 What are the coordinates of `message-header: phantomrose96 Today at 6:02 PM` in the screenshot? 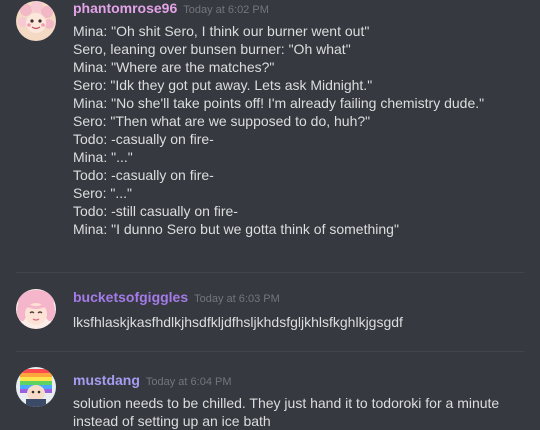 It's located at (171, 9).